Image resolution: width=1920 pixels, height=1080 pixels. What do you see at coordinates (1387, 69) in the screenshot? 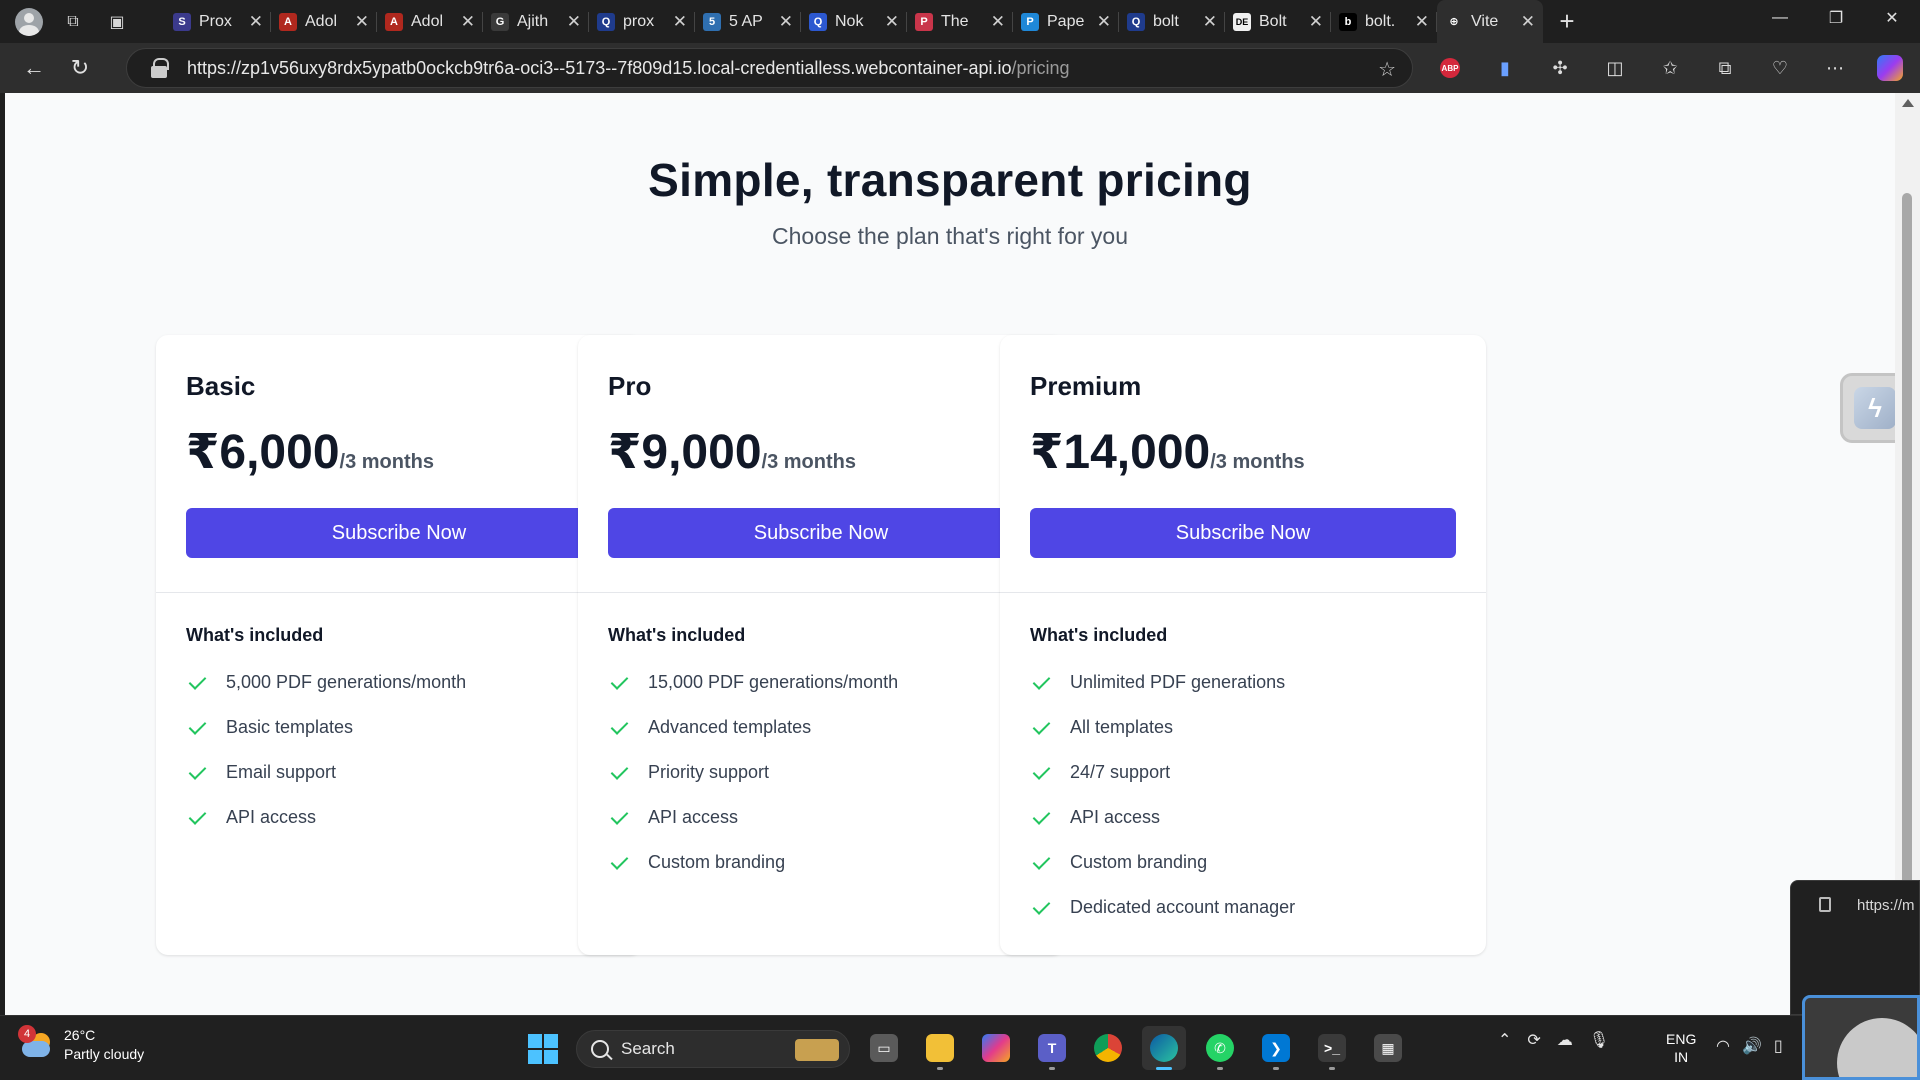
I see `favorite-star-icon: ☆` at bounding box center [1387, 69].